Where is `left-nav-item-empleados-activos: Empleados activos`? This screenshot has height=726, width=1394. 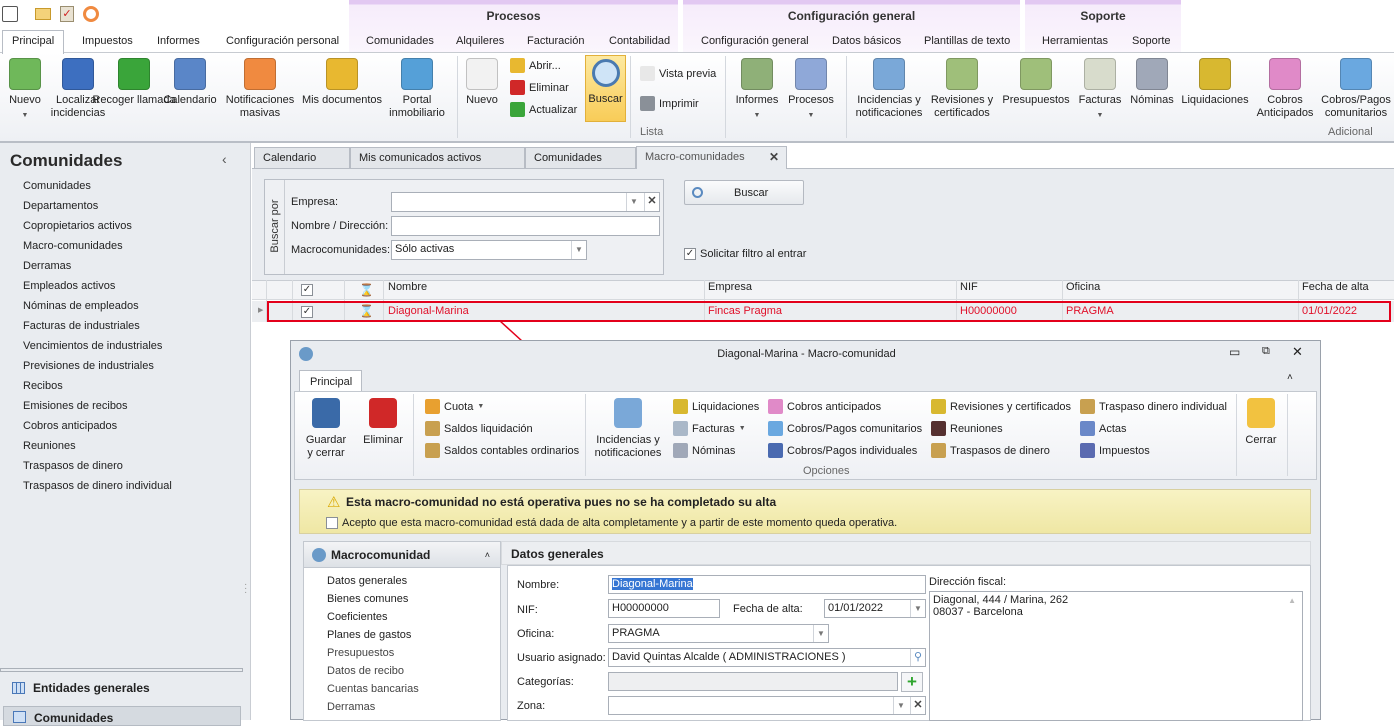
left-nav-item-empleados-activos: Empleados activos is located at coordinates (69, 286).